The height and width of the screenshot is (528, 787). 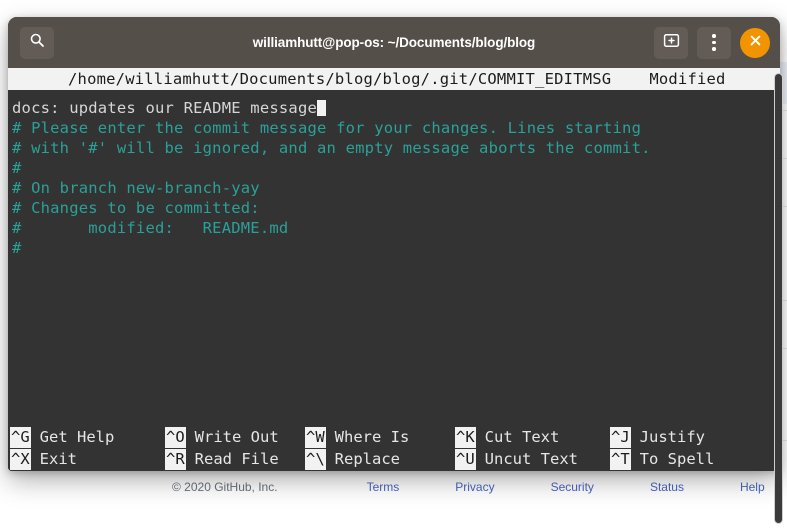 I want to click on shortcut-column: ^K Cut Text ^U Uncut Text, so click(x=532, y=448).